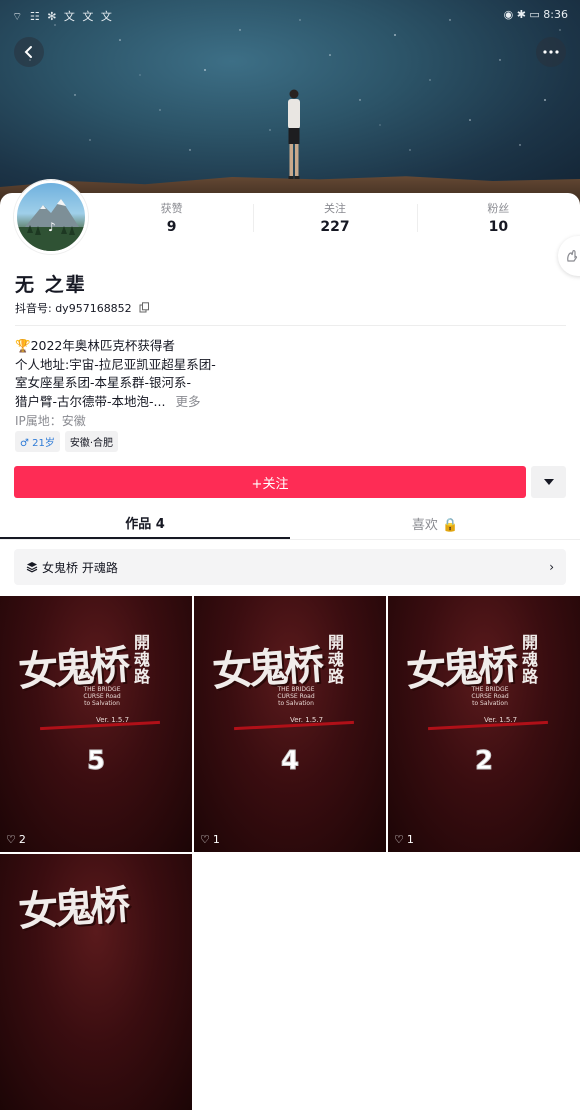 The width and height of the screenshot is (580, 1110). Describe the element at coordinates (35, 308) in the screenshot. I see `douyin-id-label: 抖音号:` at that location.